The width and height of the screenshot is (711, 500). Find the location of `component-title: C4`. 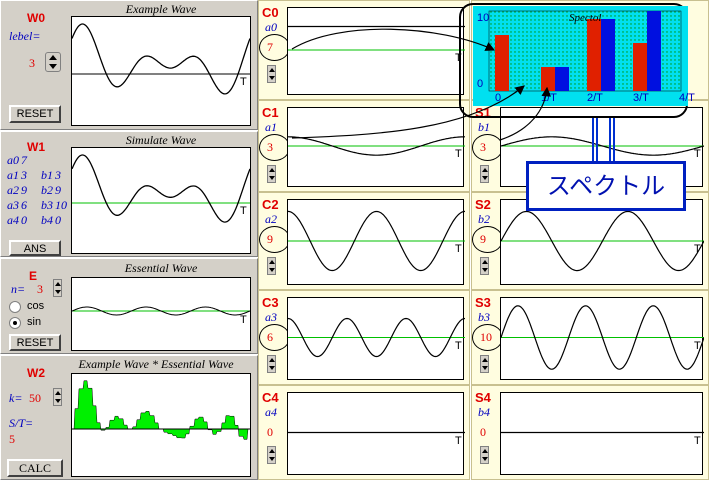

component-title: C4 is located at coordinates (270, 397).